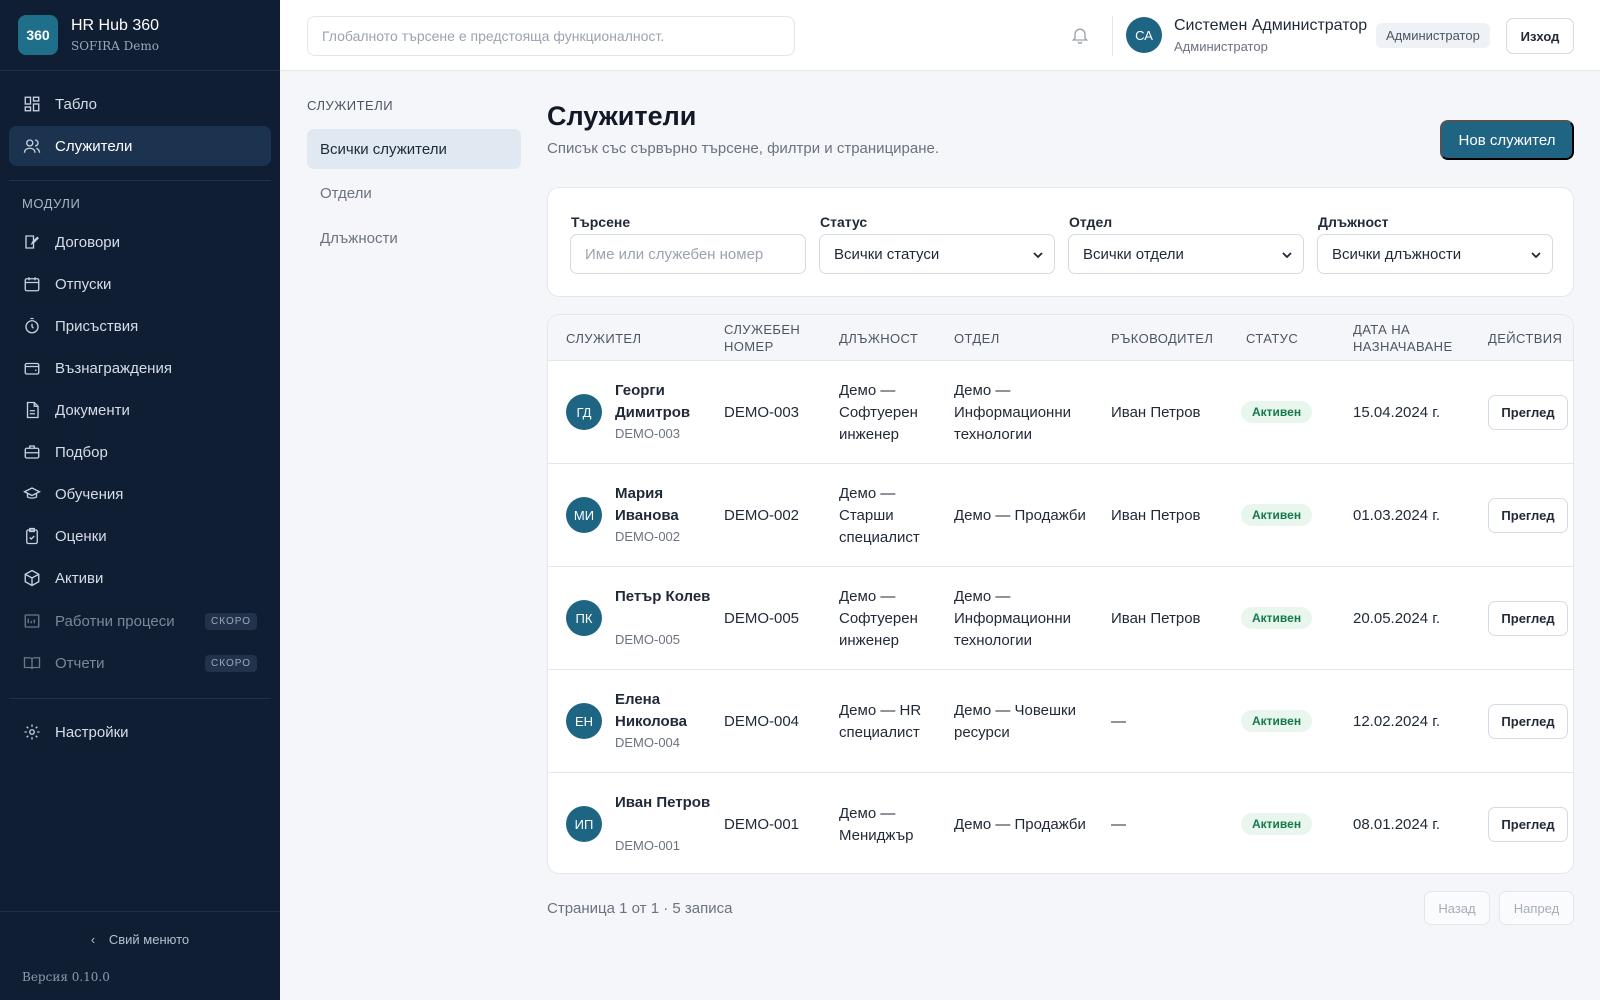 Image resolution: width=1600 pixels, height=1000 pixels. Describe the element at coordinates (688, 254) in the screenshot. I see `employee-search-input: Име или служебен номер` at that location.